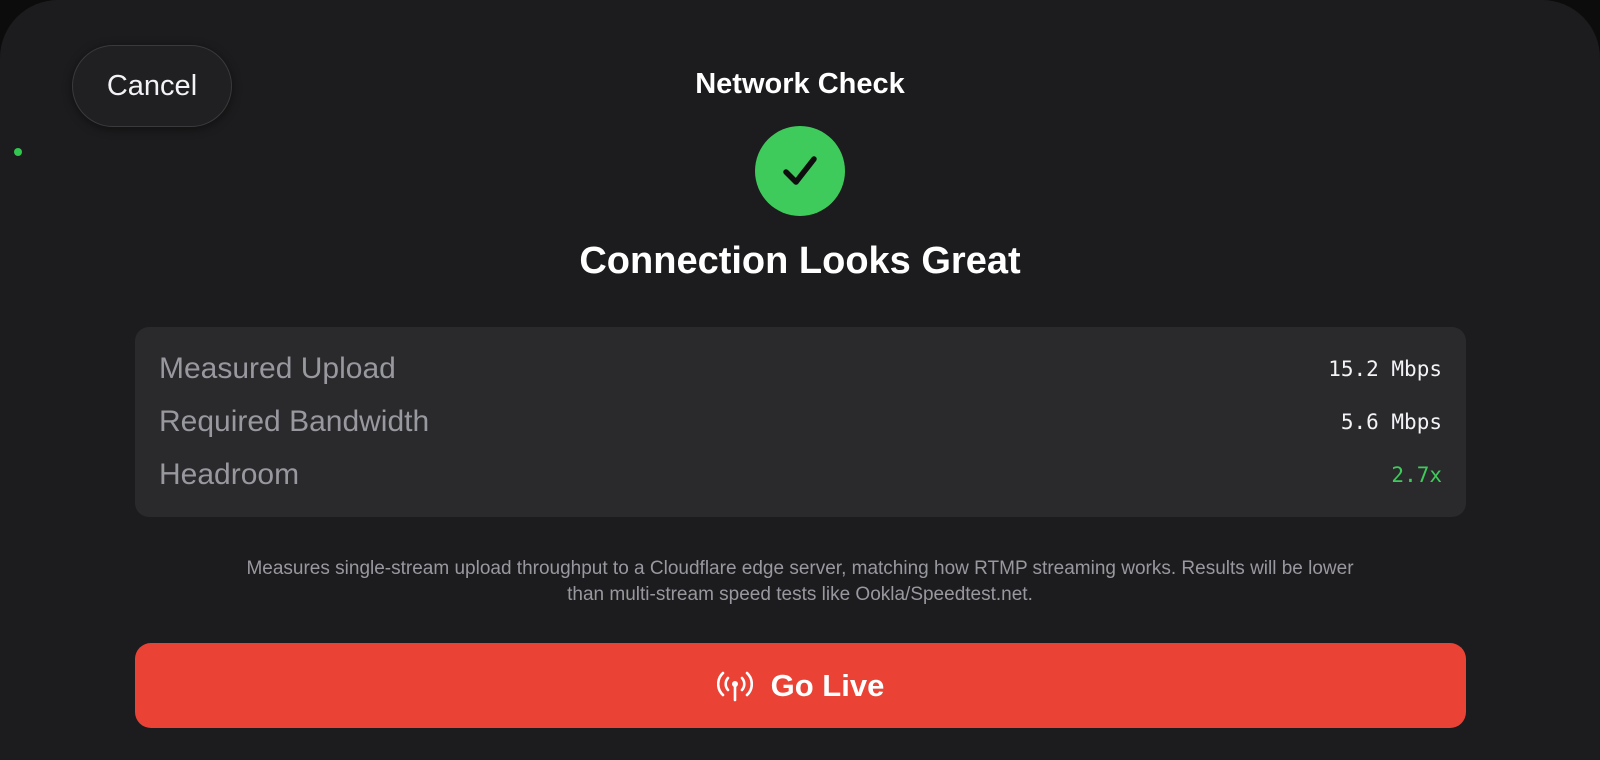  Describe the element at coordinates (800, 261) in the screenshot. I see `result-headline: Connection Looks Great` at that location.